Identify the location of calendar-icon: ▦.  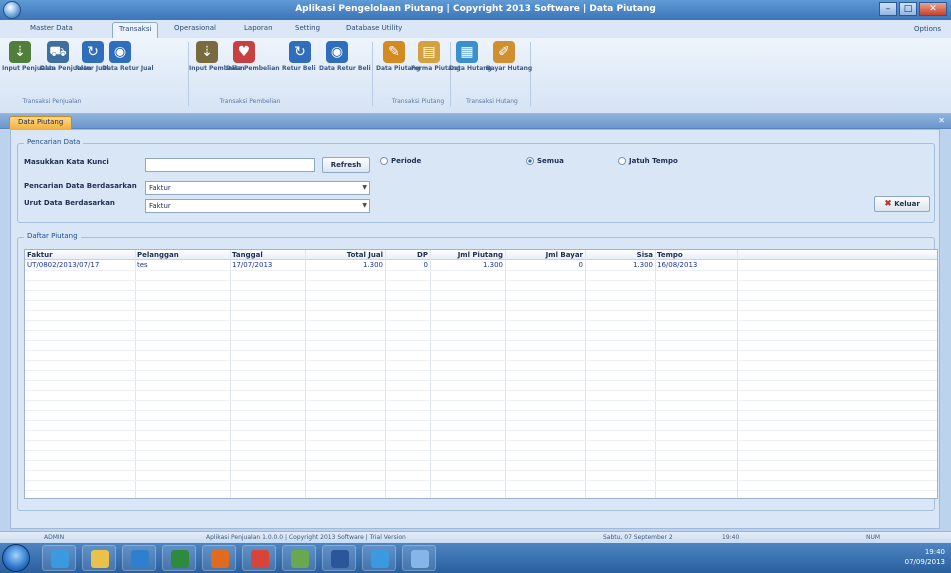
(467, 52).